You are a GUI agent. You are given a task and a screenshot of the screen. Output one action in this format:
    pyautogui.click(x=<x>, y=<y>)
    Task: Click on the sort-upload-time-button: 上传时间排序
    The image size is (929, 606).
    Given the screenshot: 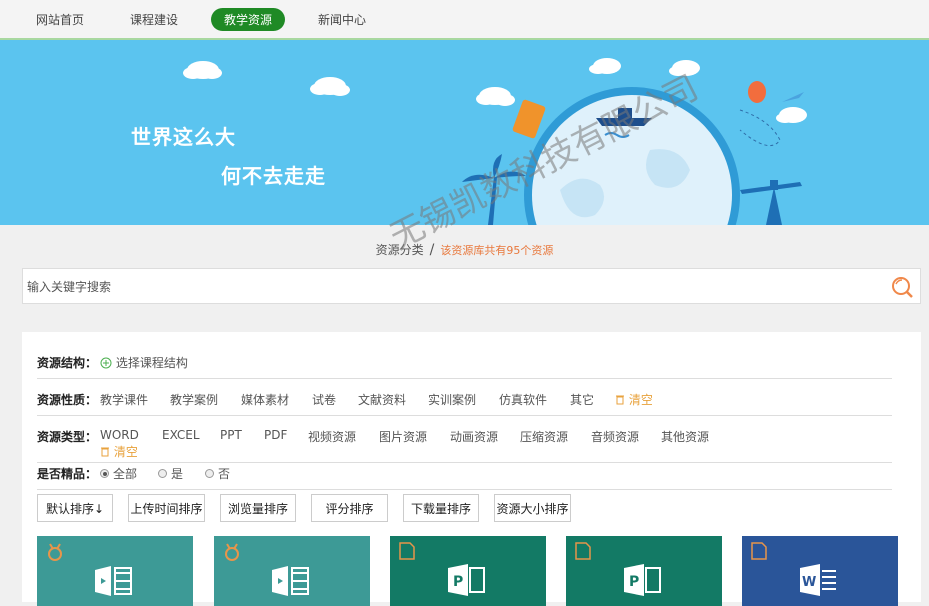 What is the action you would take?
    pyautogui.click(x=166, y=508)
    